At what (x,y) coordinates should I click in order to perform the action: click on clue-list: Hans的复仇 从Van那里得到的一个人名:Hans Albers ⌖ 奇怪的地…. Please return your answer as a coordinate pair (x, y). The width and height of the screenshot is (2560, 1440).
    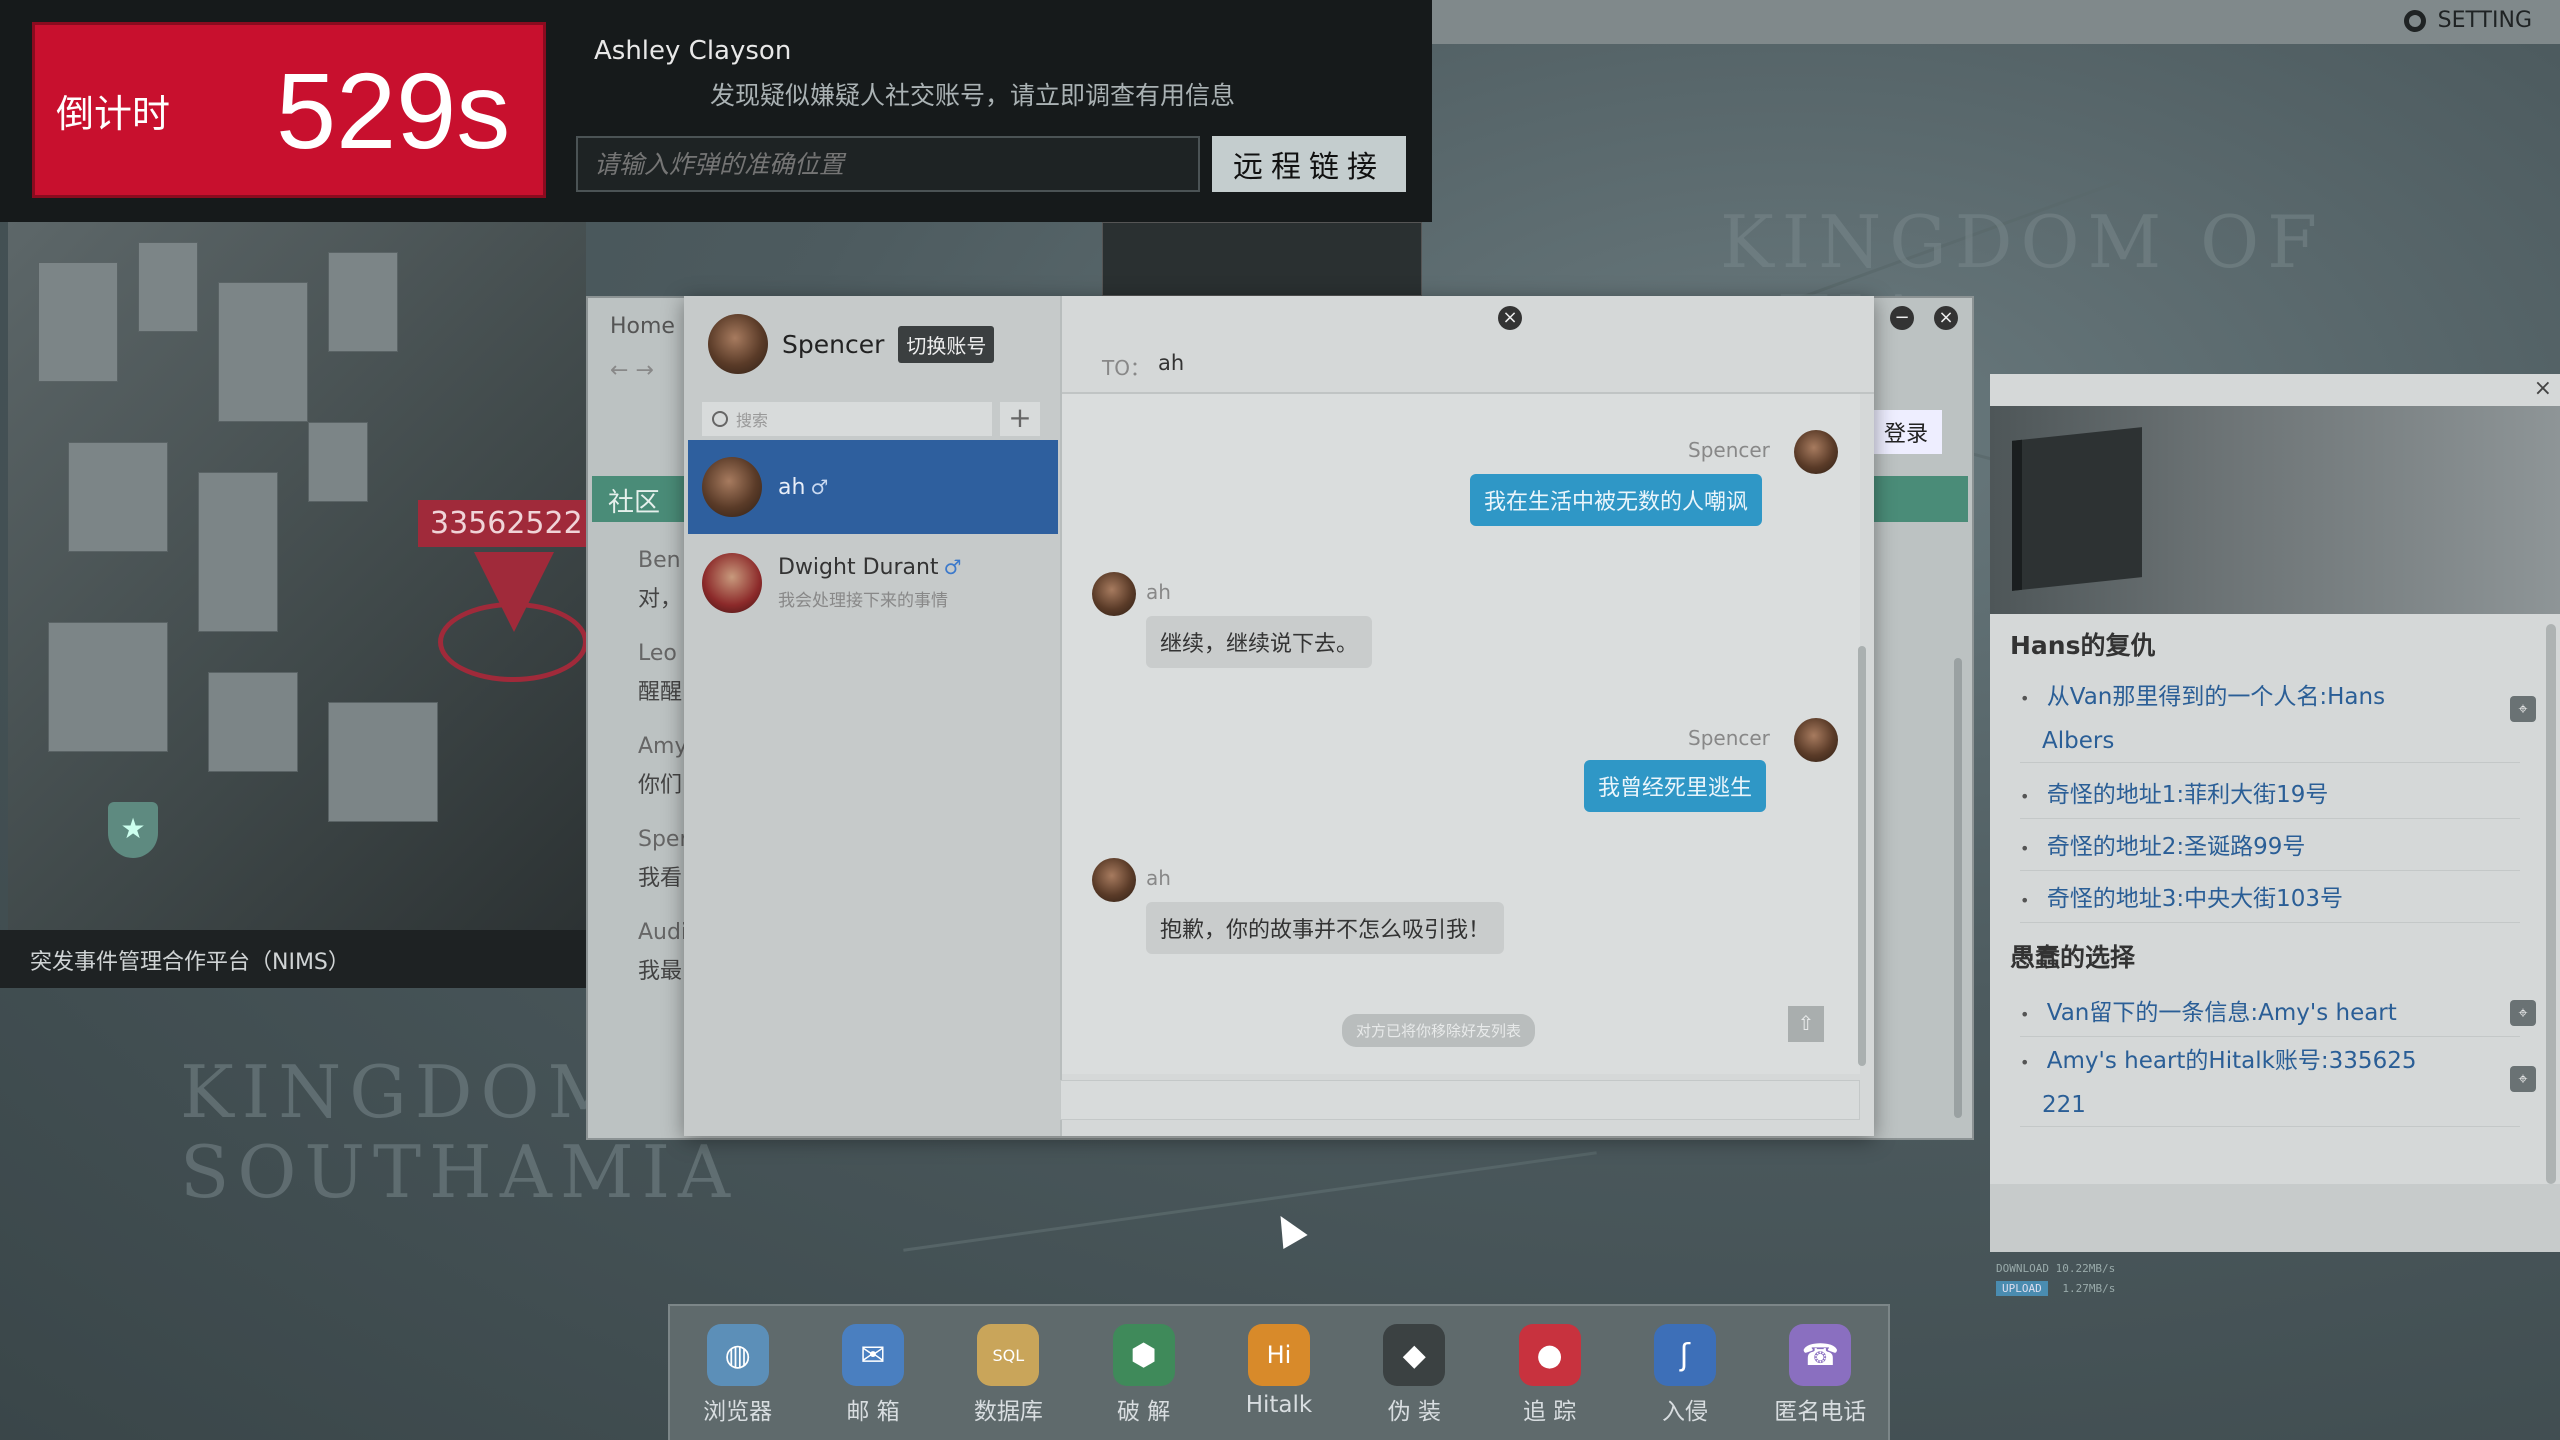
    Looking at the image, I should click on (2275, 899).